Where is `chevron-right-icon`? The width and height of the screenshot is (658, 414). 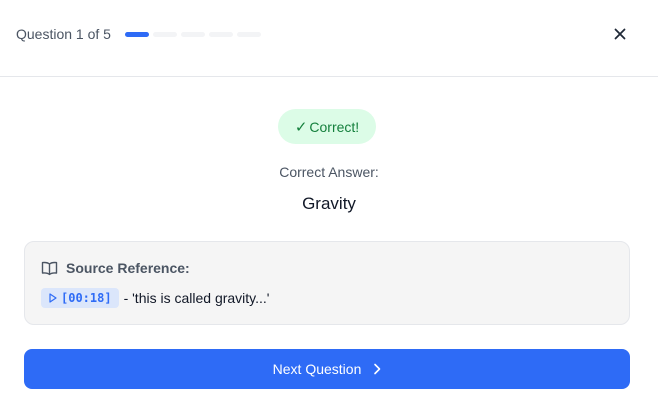
chevron-right-icon is located at coordinates (377, 369).